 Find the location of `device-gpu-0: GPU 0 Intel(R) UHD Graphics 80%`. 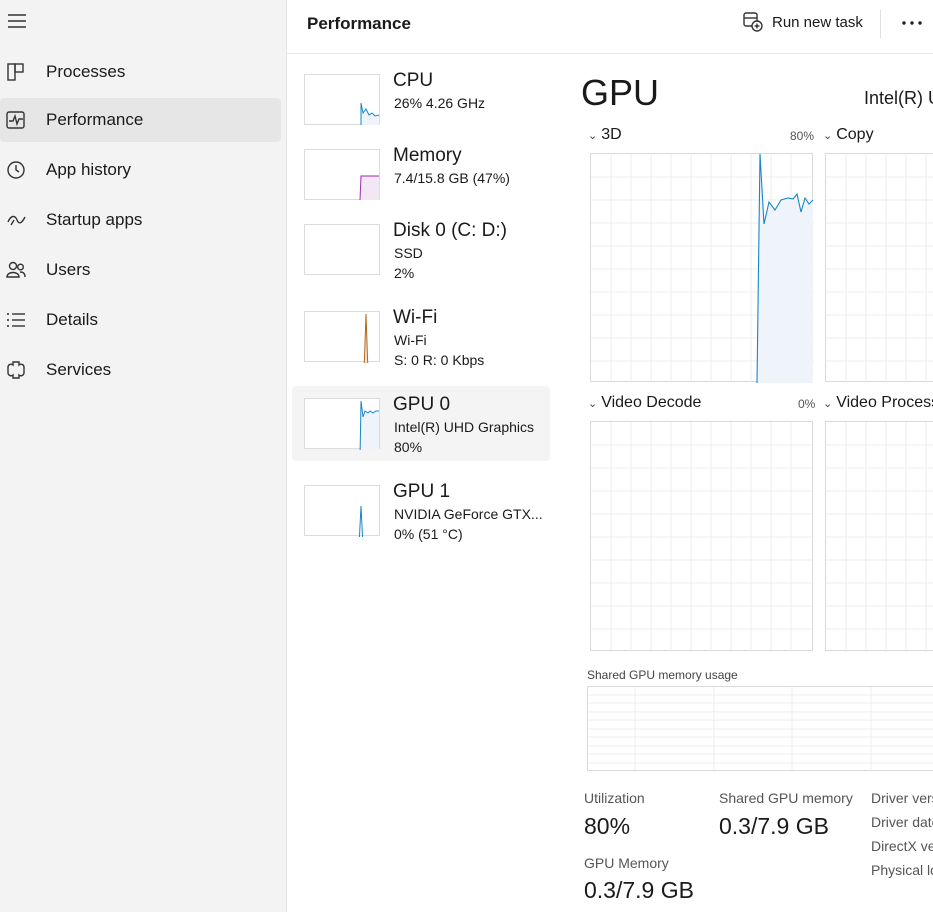

device-gpu-0: GPU 0 Intel(R) UHD Graphics 80% is located at coordinates (421, 423).